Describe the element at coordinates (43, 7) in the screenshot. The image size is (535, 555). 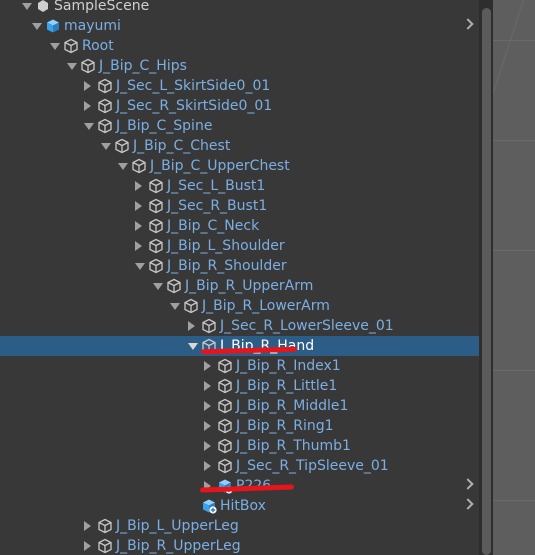
I see `unity-scene-icon` at that location.